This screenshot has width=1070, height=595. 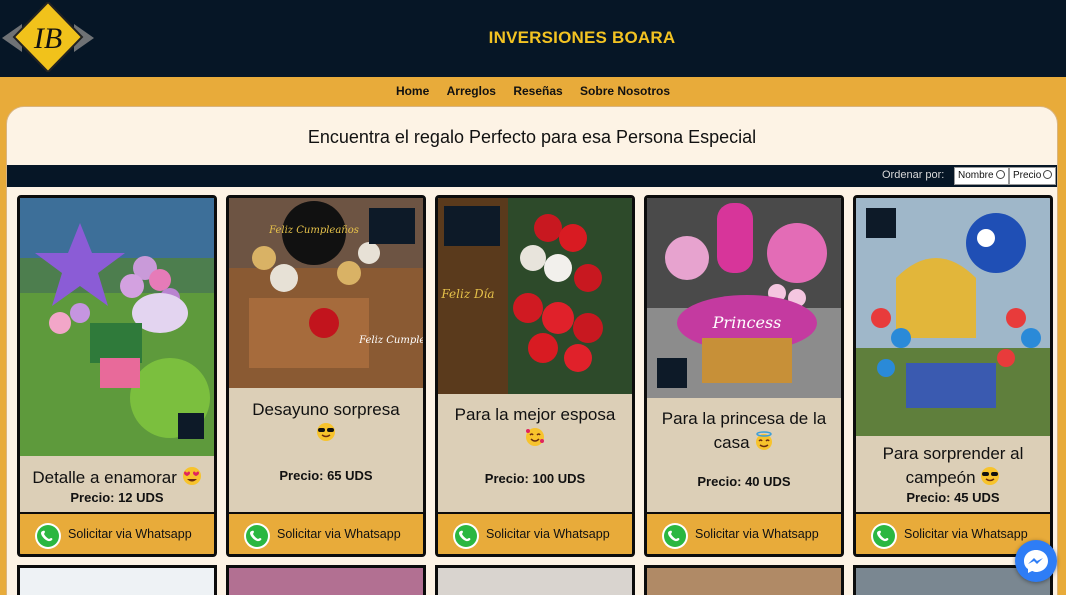 I want to click on page-scrollbar, so click(x=1068, y=297).